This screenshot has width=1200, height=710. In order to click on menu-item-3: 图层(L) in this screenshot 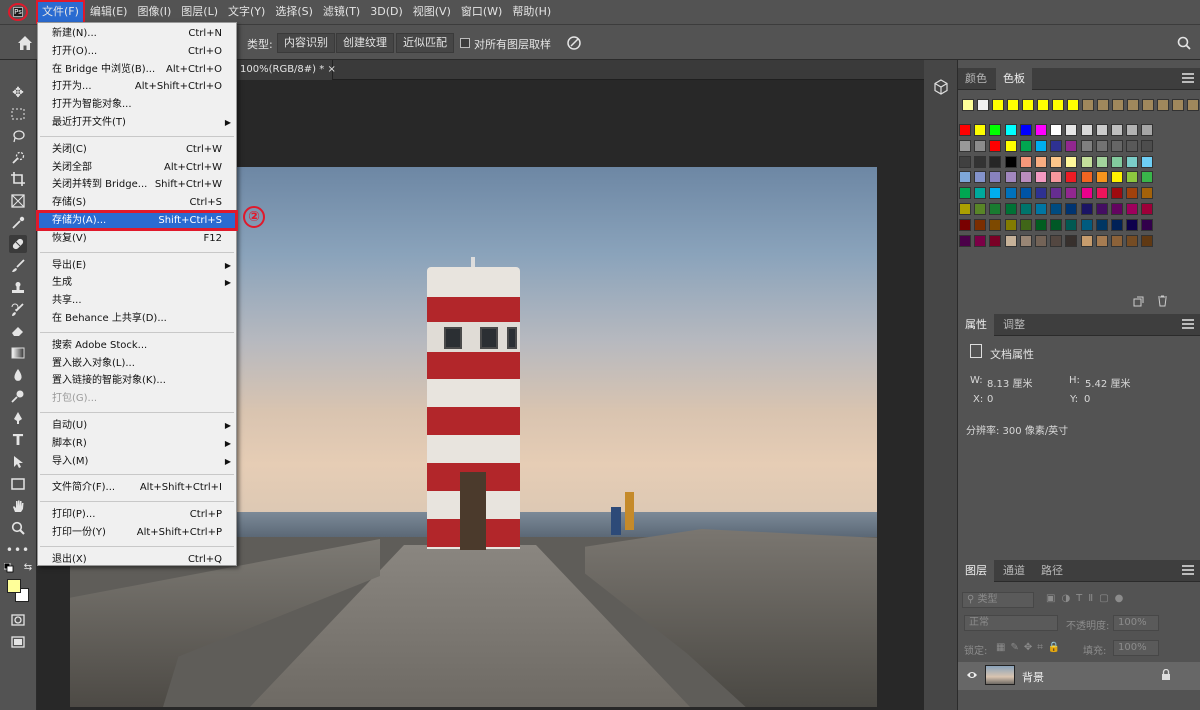, I will do `click(199, 12)`.